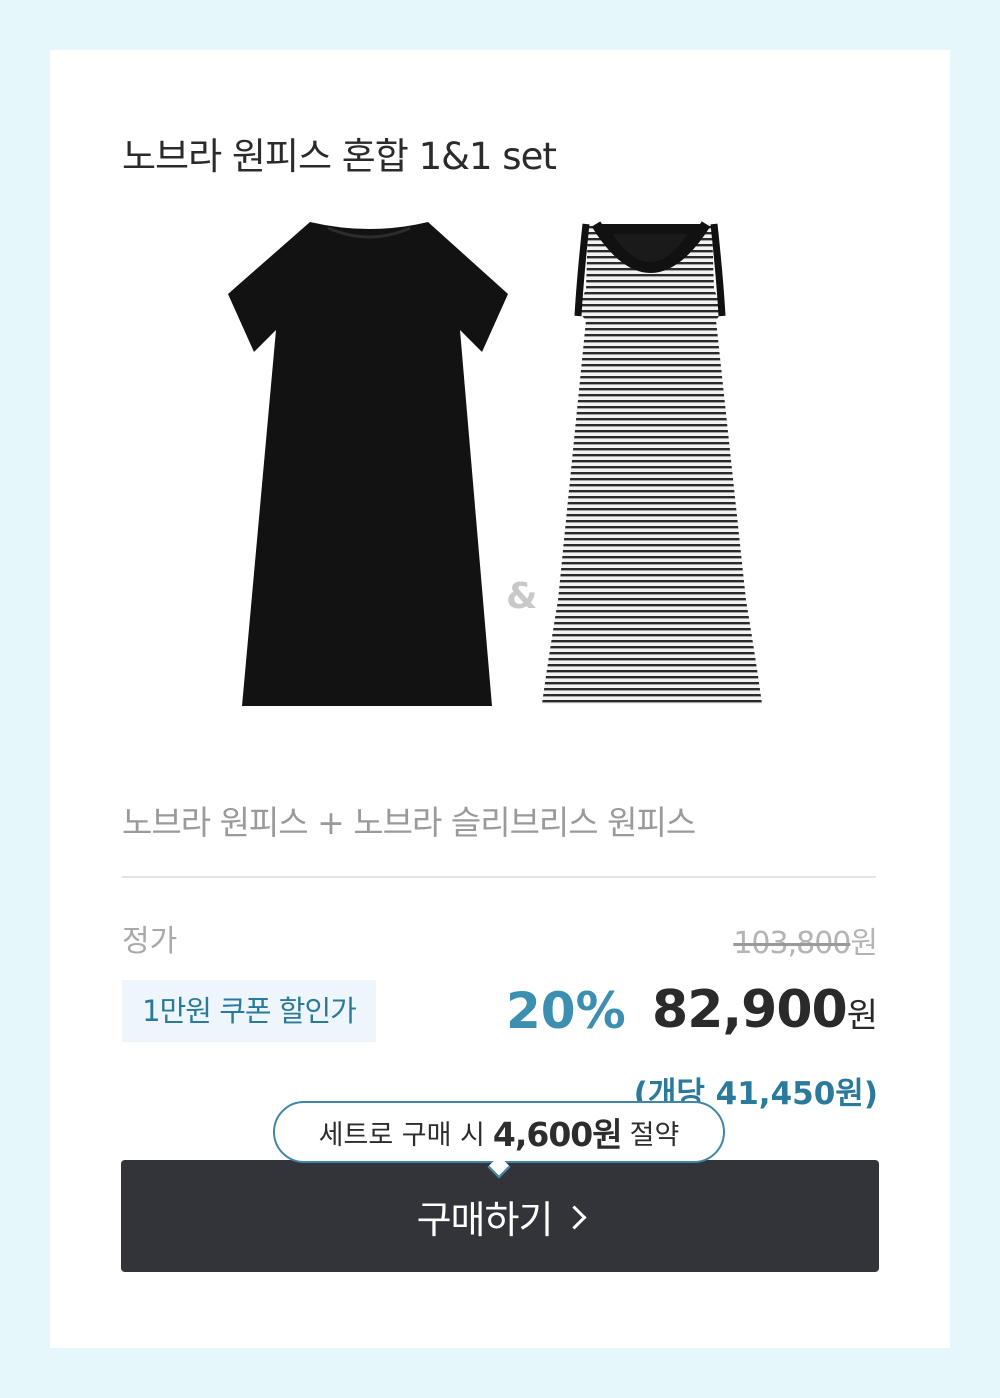 Image resolution: width=1000 pixels, height=1398 pixels. Describe the element at coordinates (401, 1135) in the screenshot. I see `savings-prefix: 세트로 구매 시` at that location.